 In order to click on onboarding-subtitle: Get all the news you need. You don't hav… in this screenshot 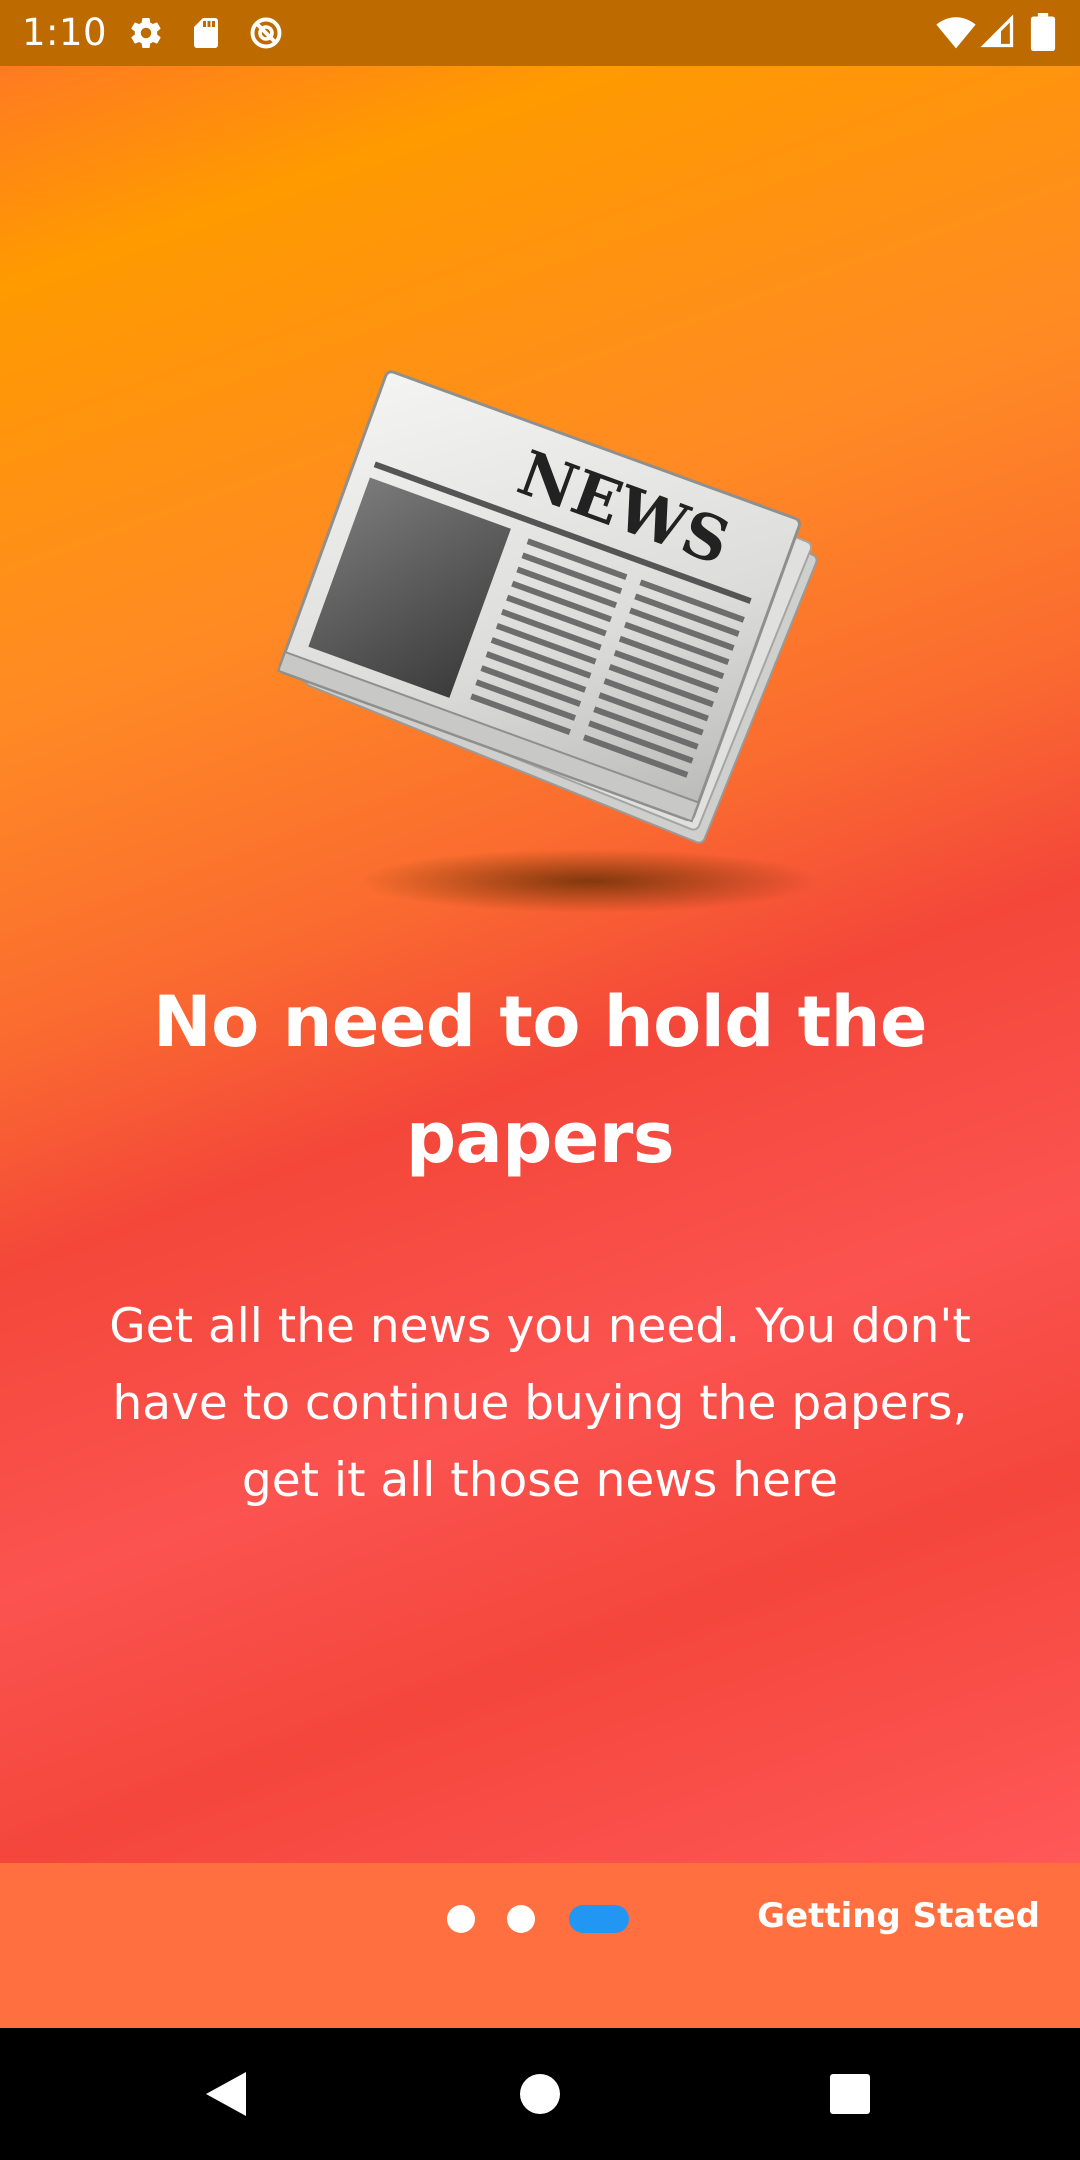, I will do `click(540, 1403)`.